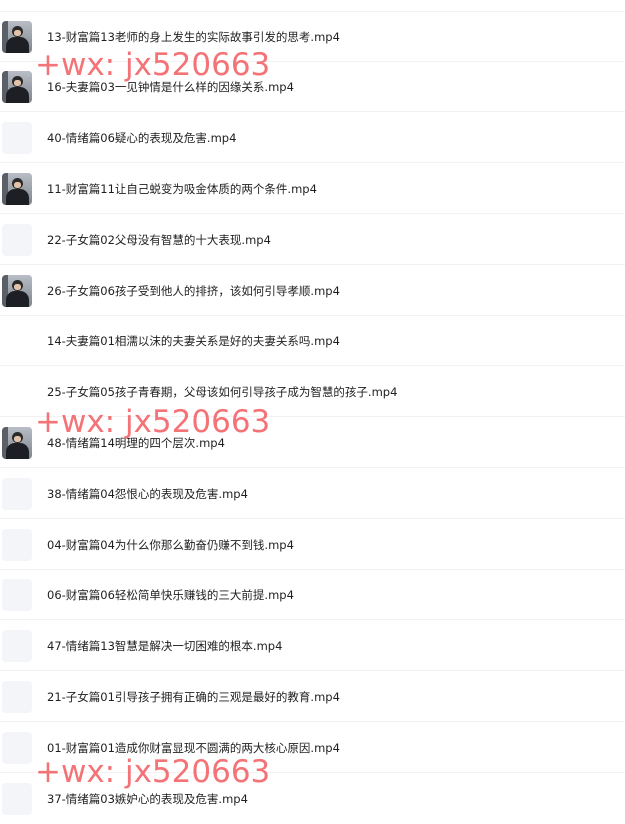 The image size is (625, 824). What do you see at coordinates (312, 443) in the screenshot?
I see `list-item: 48-情绪篇14明理的四个层次.mp4` at bounding box center [312, 443].